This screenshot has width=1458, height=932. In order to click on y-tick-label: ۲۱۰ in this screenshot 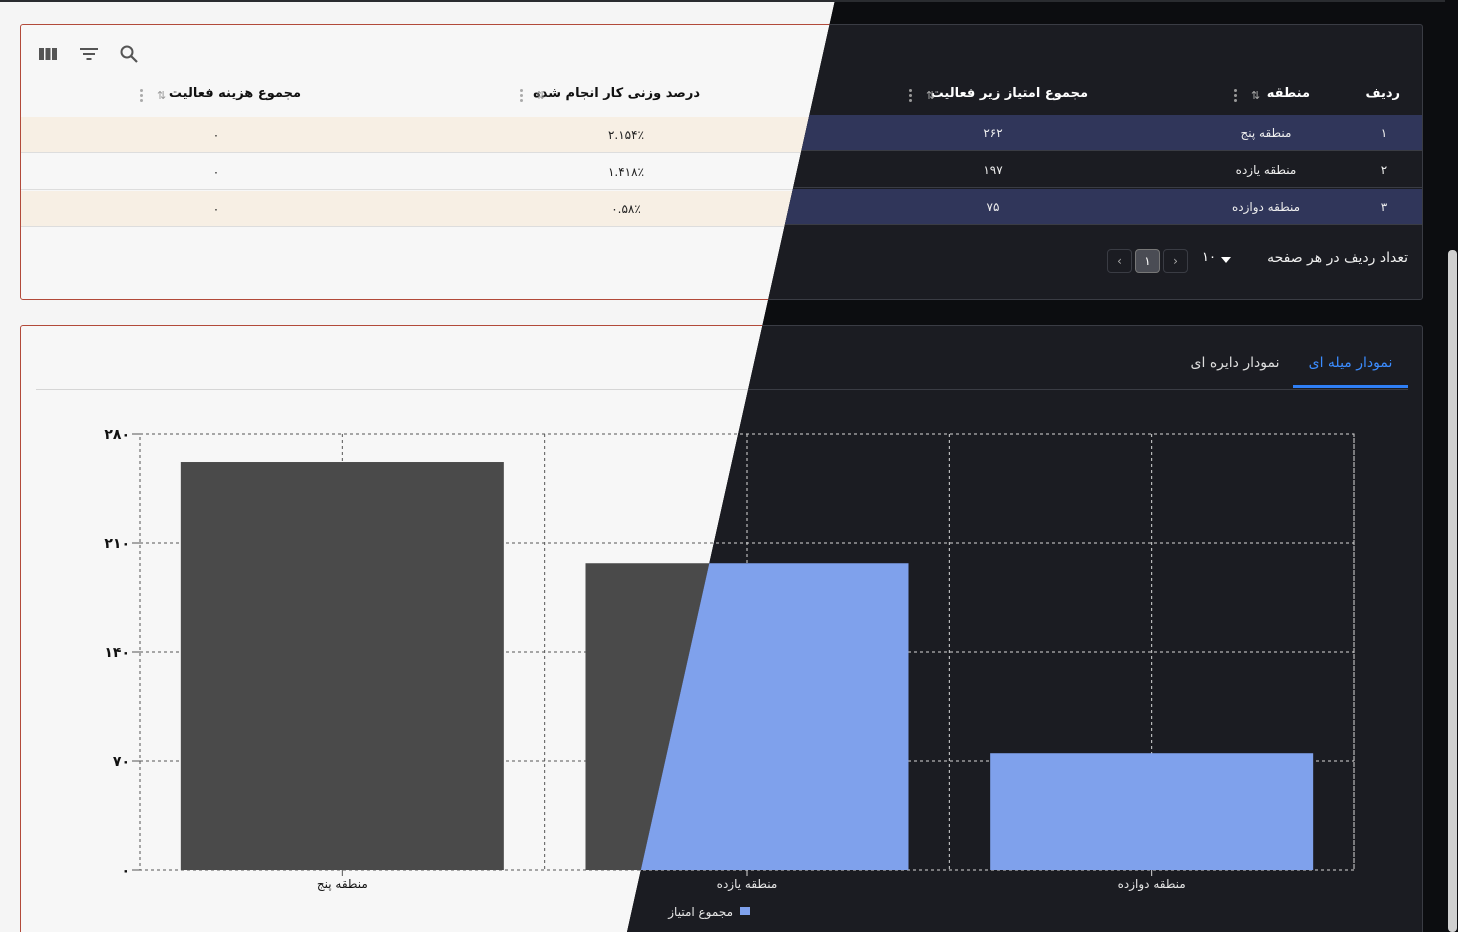, I will do `click(117, 544)`.